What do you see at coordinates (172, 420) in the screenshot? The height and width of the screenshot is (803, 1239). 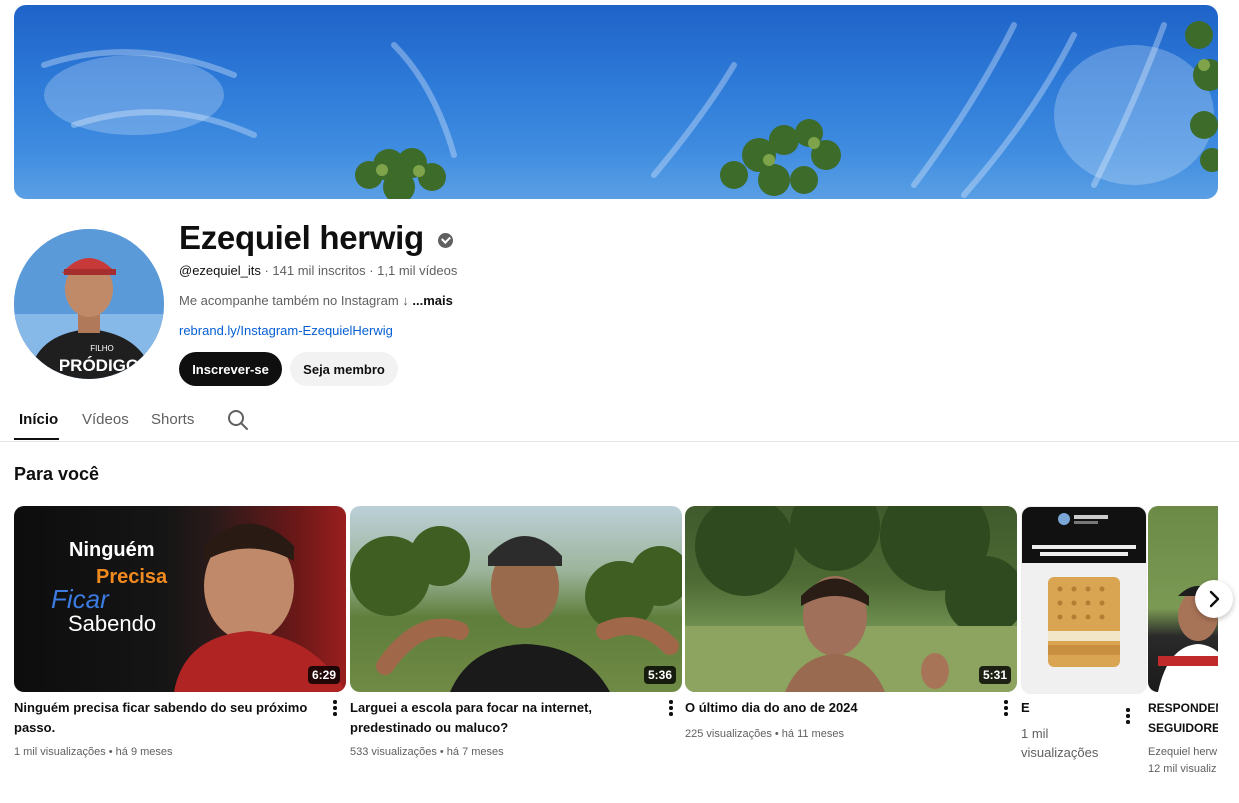 I see `tab-shorts: Shorts` at bounding box center [172, 420].